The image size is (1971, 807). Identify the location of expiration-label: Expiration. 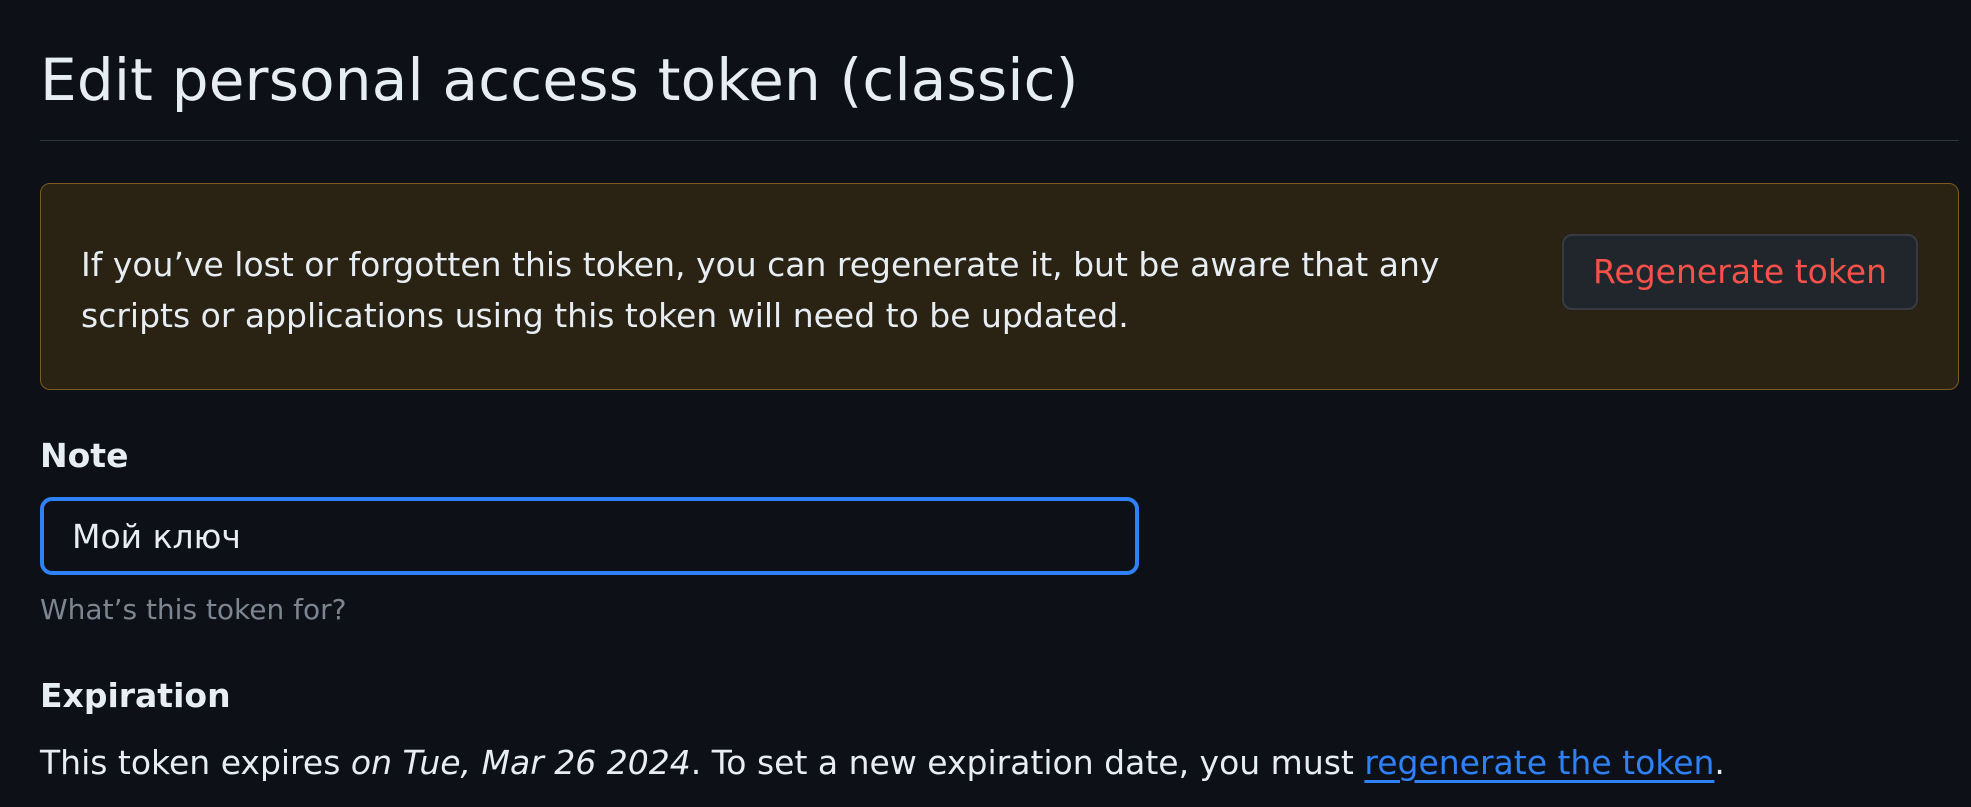
(135, 695).